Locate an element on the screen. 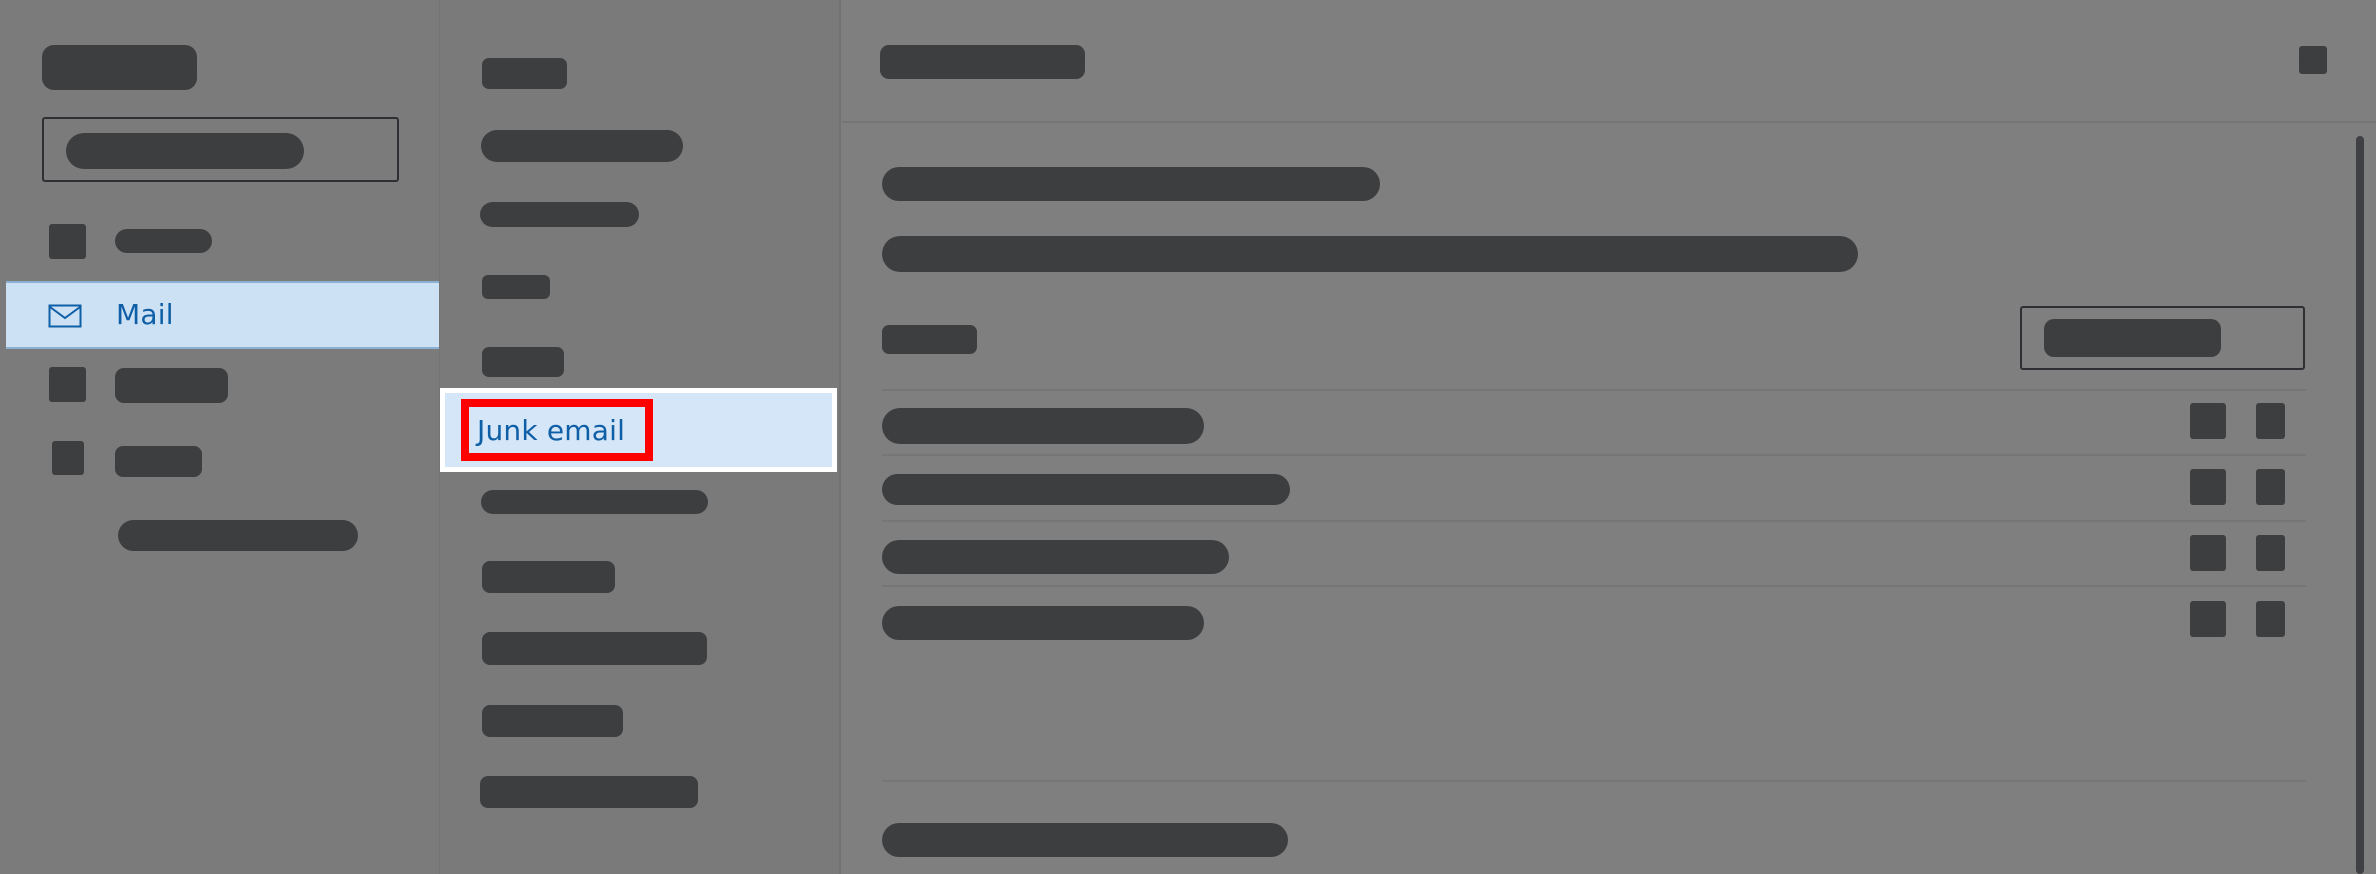 The height and width of the screenshot is (874, 2376). add-sender-button is located at coordinates (2162, 338).